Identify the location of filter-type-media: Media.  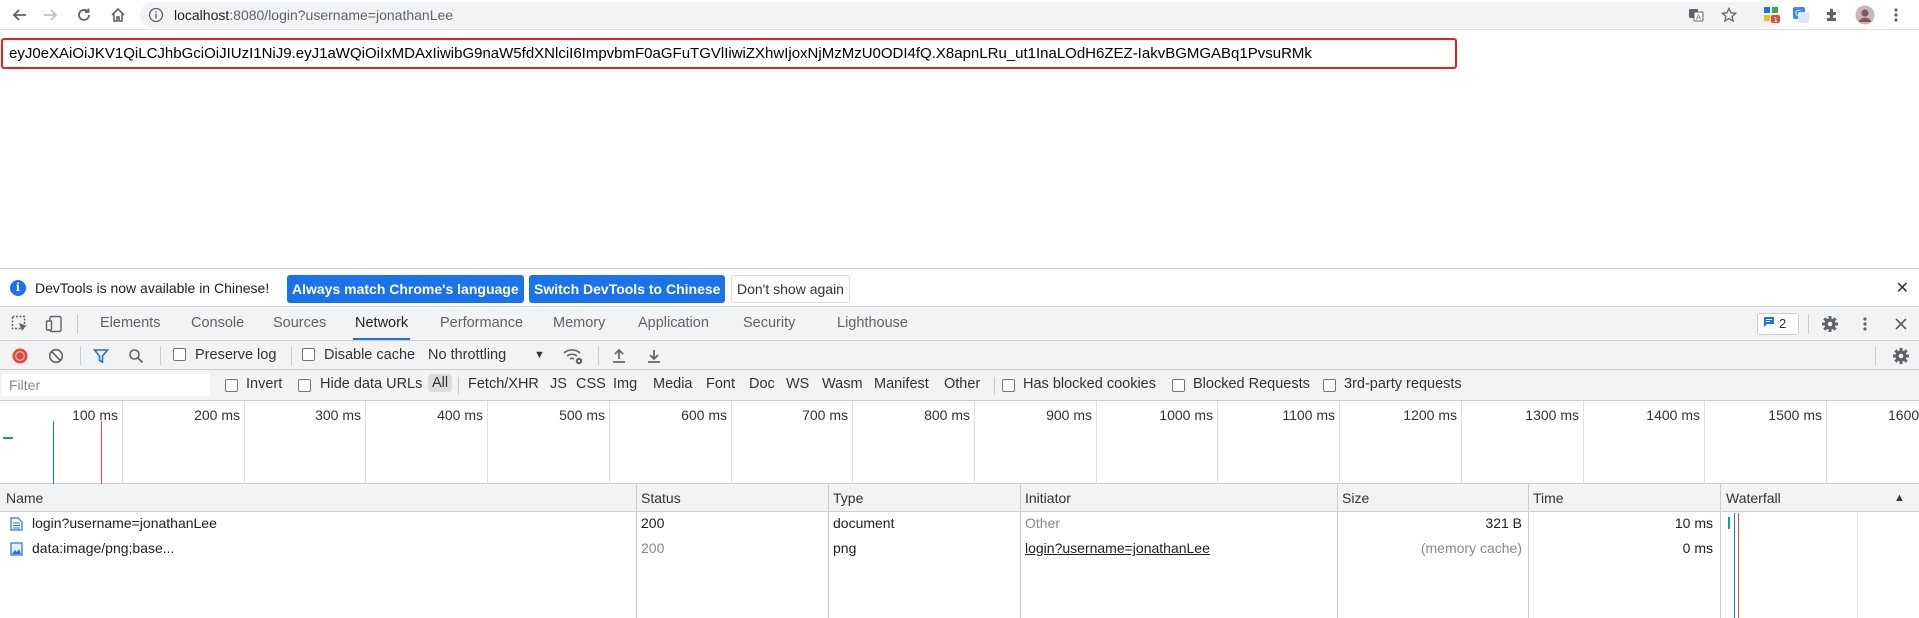
(673, 384).